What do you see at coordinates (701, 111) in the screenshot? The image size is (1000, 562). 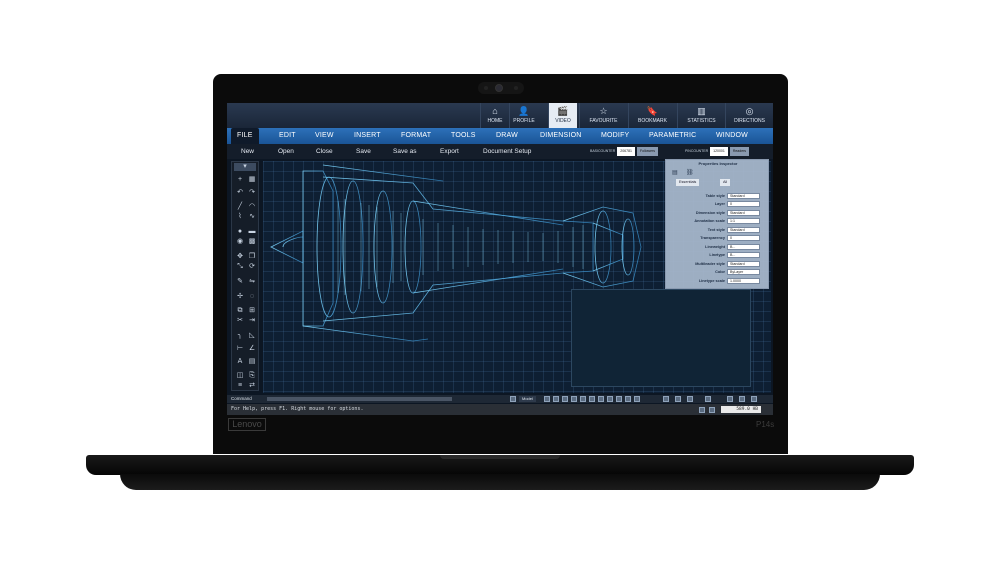 I see `bar-chart-icon: ▥` at bounding box center [701, 111].